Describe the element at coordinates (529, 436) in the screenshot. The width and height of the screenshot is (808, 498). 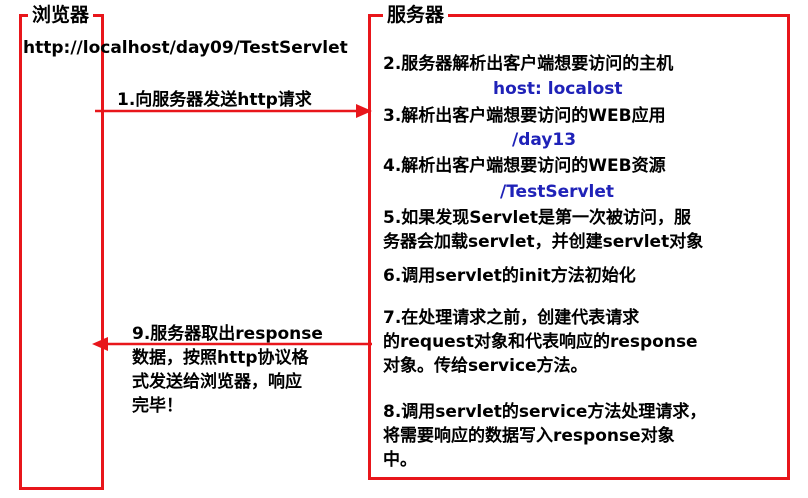
I see `step-8-line-2: 将需要响应的数据写入response对象` at that location.